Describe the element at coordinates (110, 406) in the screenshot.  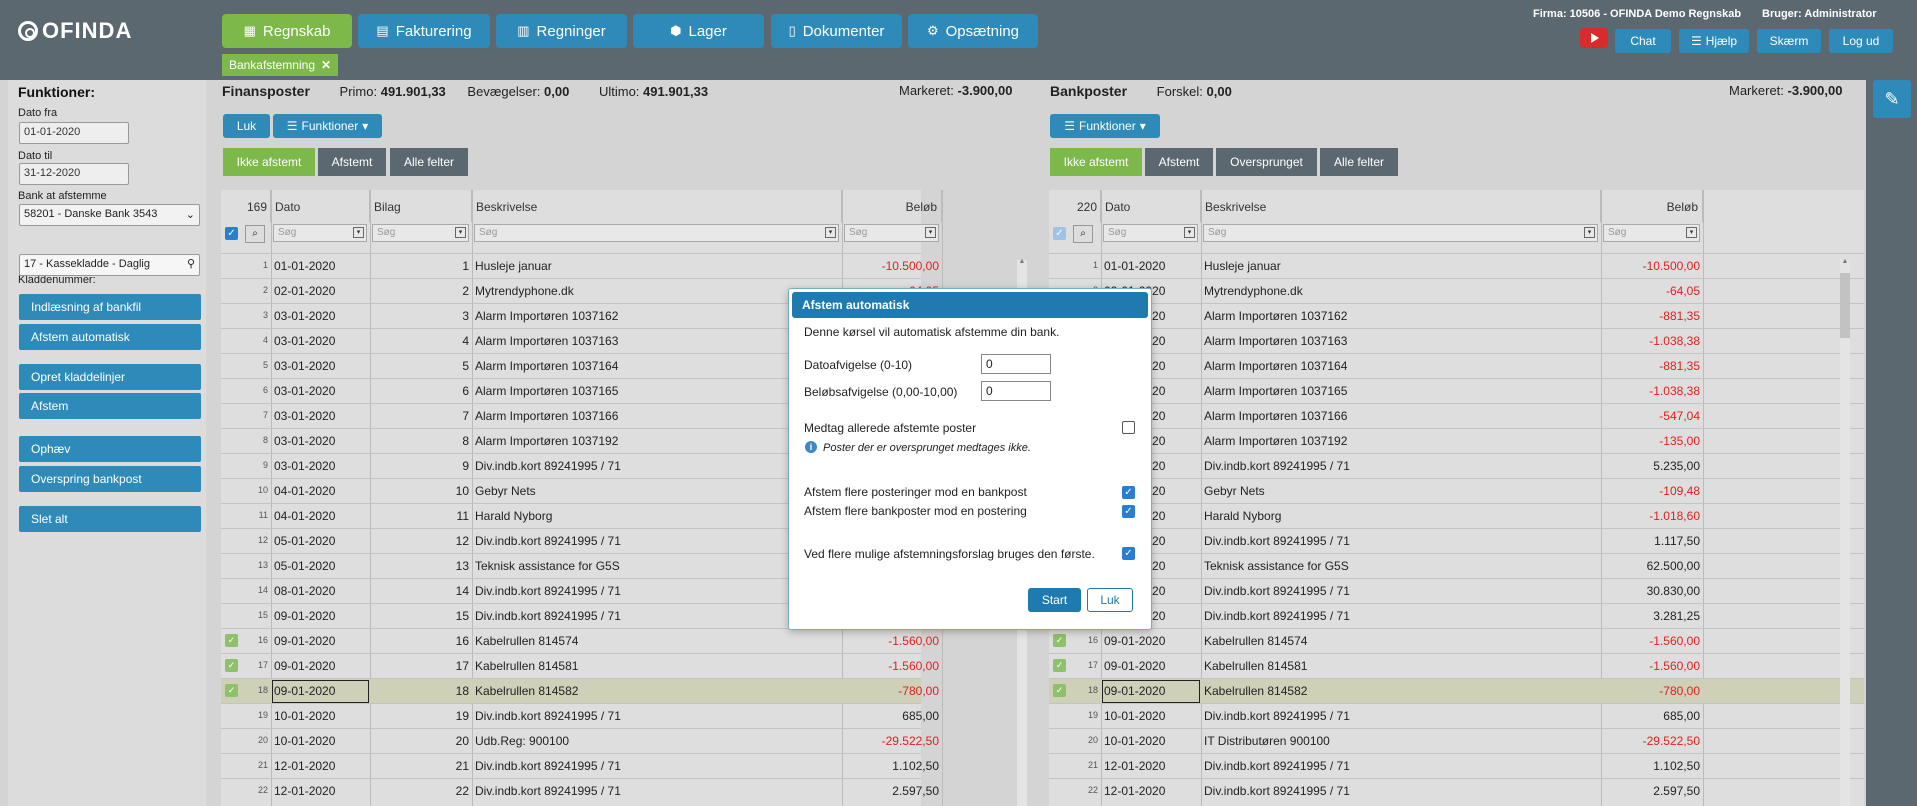
I see `sidebar-button-3: Afstem` at that location.